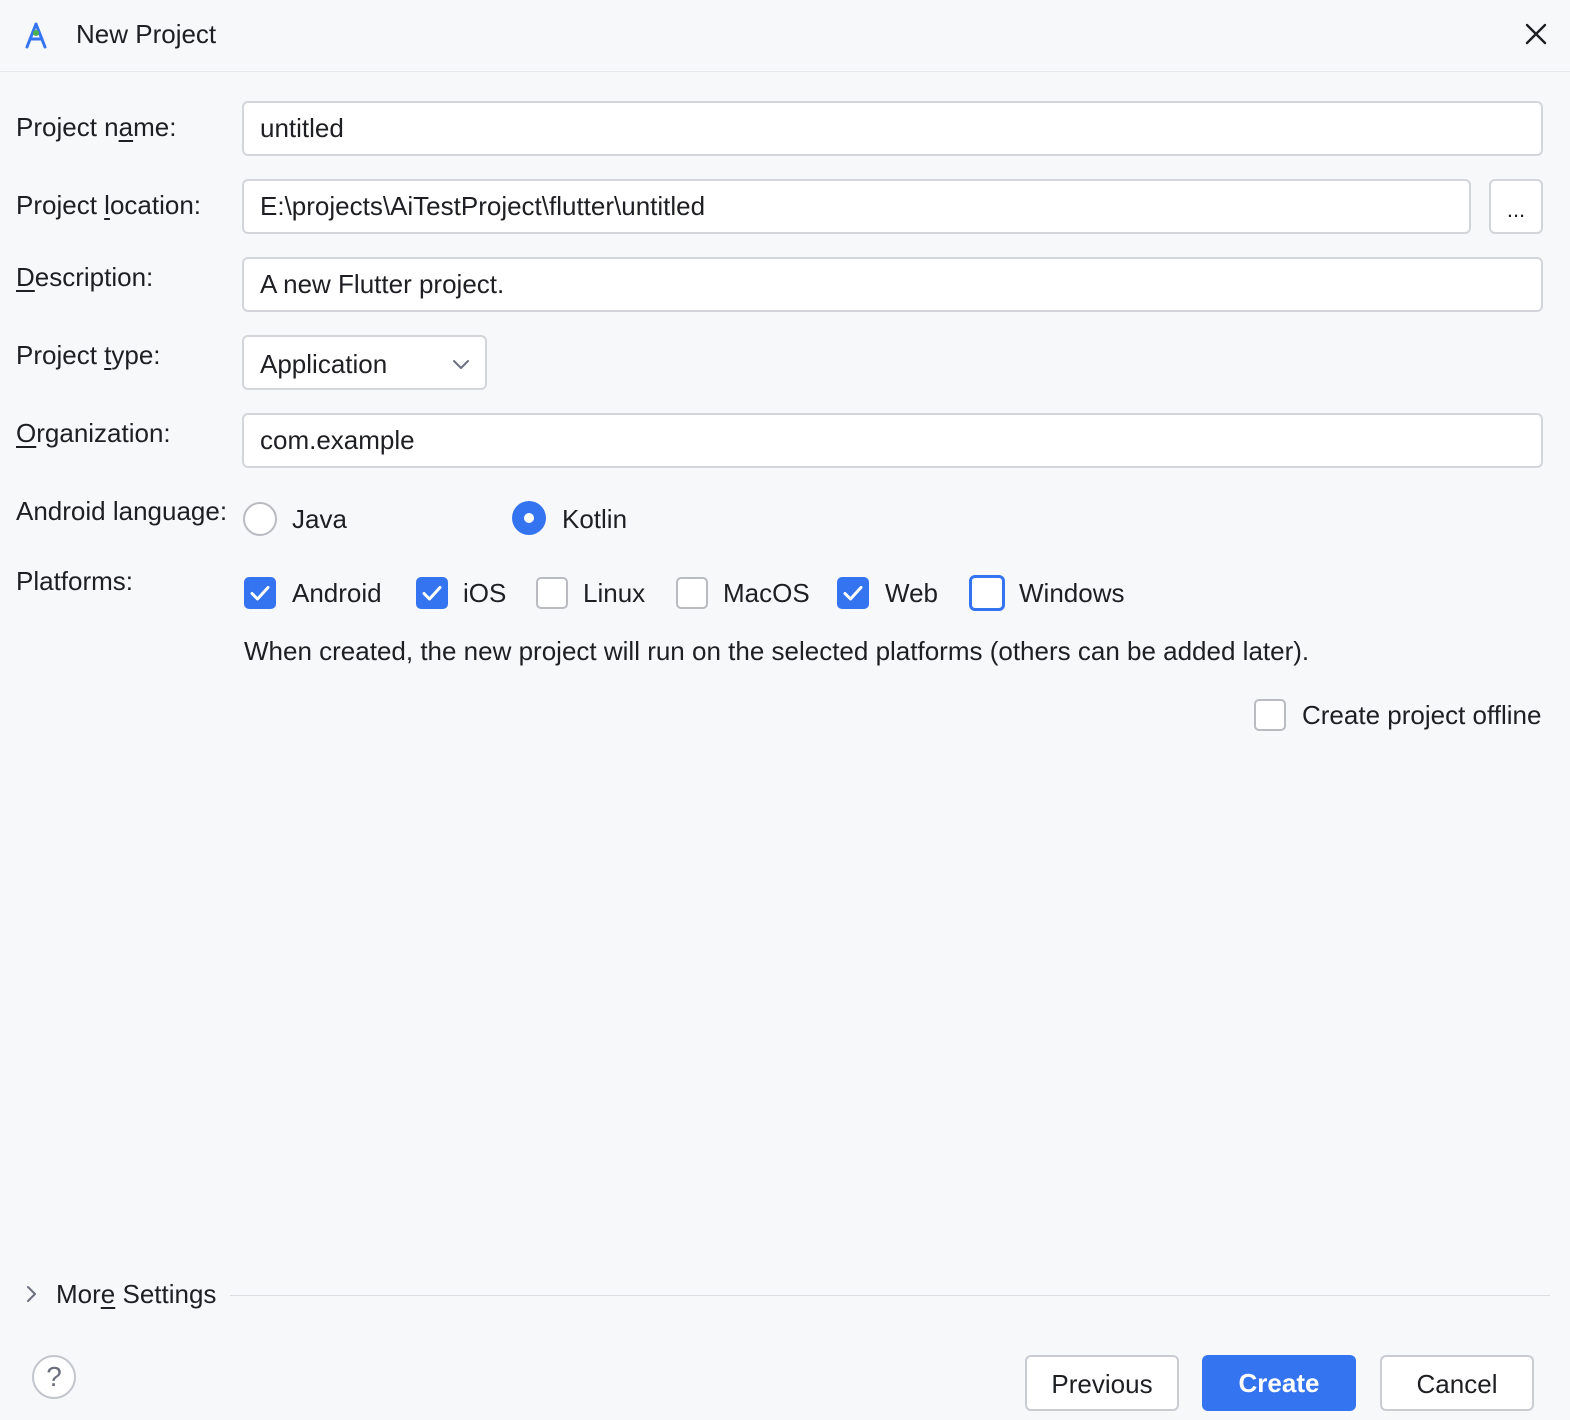 This screenshot has width=1570, height=1420. What do you see at coordinates (461, 364) in the screenshot?
I see `chevron-down-icon` at bounding box center [461, 364].